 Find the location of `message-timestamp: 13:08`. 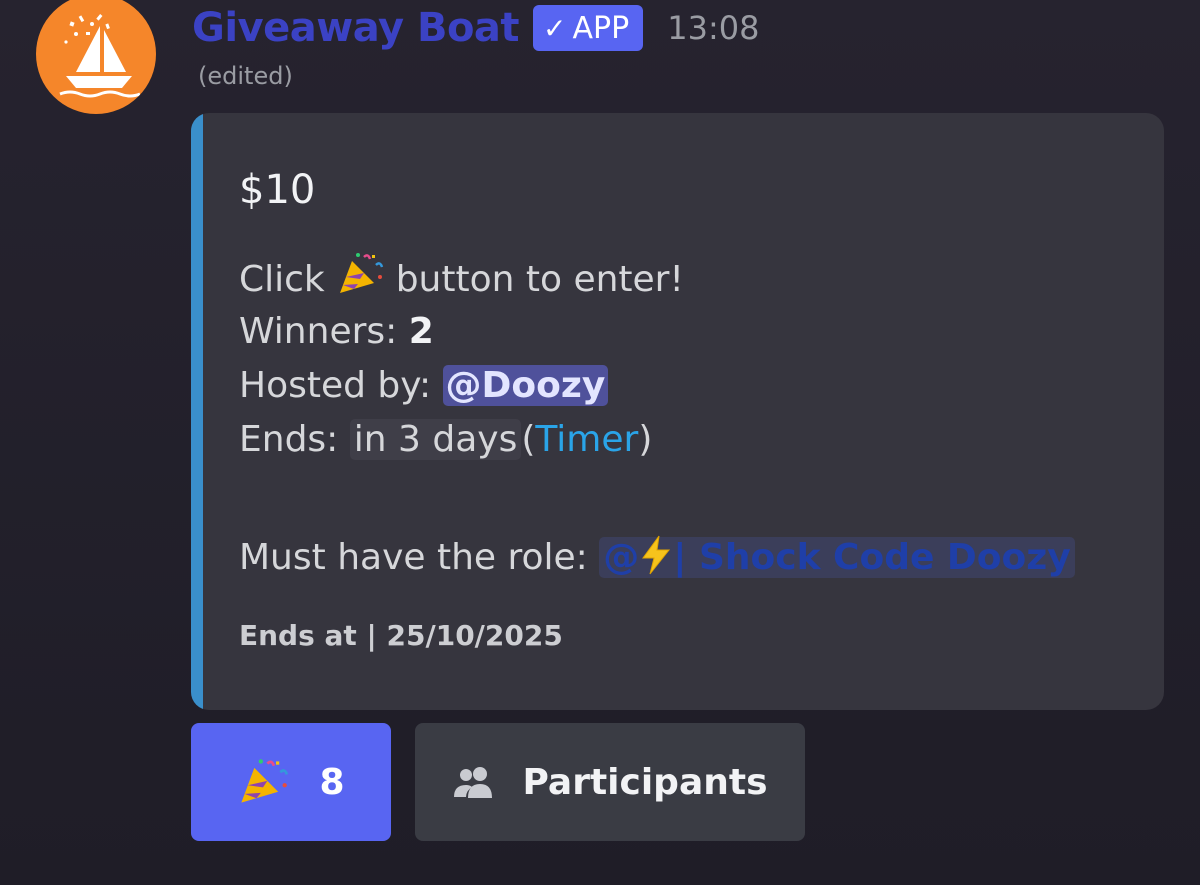

message-timestamp: 13:08 is located at coordinates (713, 28).